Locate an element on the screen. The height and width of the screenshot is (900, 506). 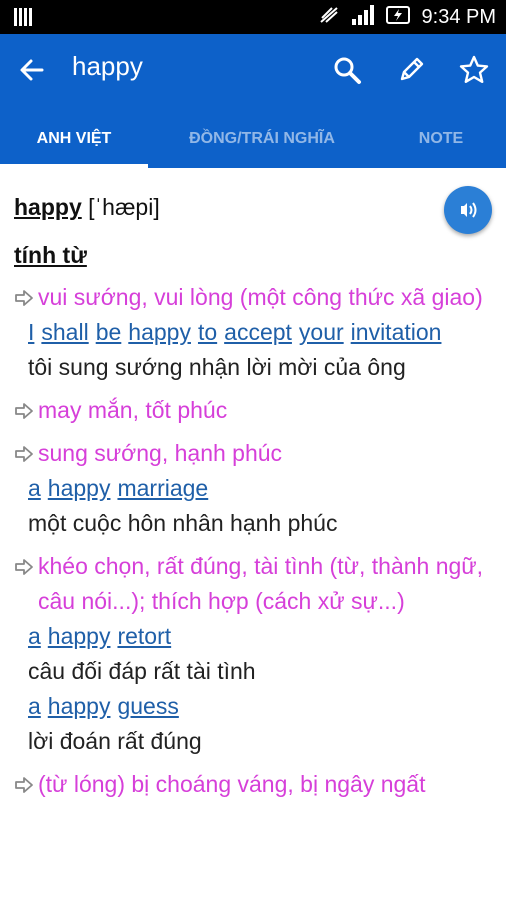
tab-label: ĐỒNG/TRÁI NGHĨA is located at coordinates (262, 138).